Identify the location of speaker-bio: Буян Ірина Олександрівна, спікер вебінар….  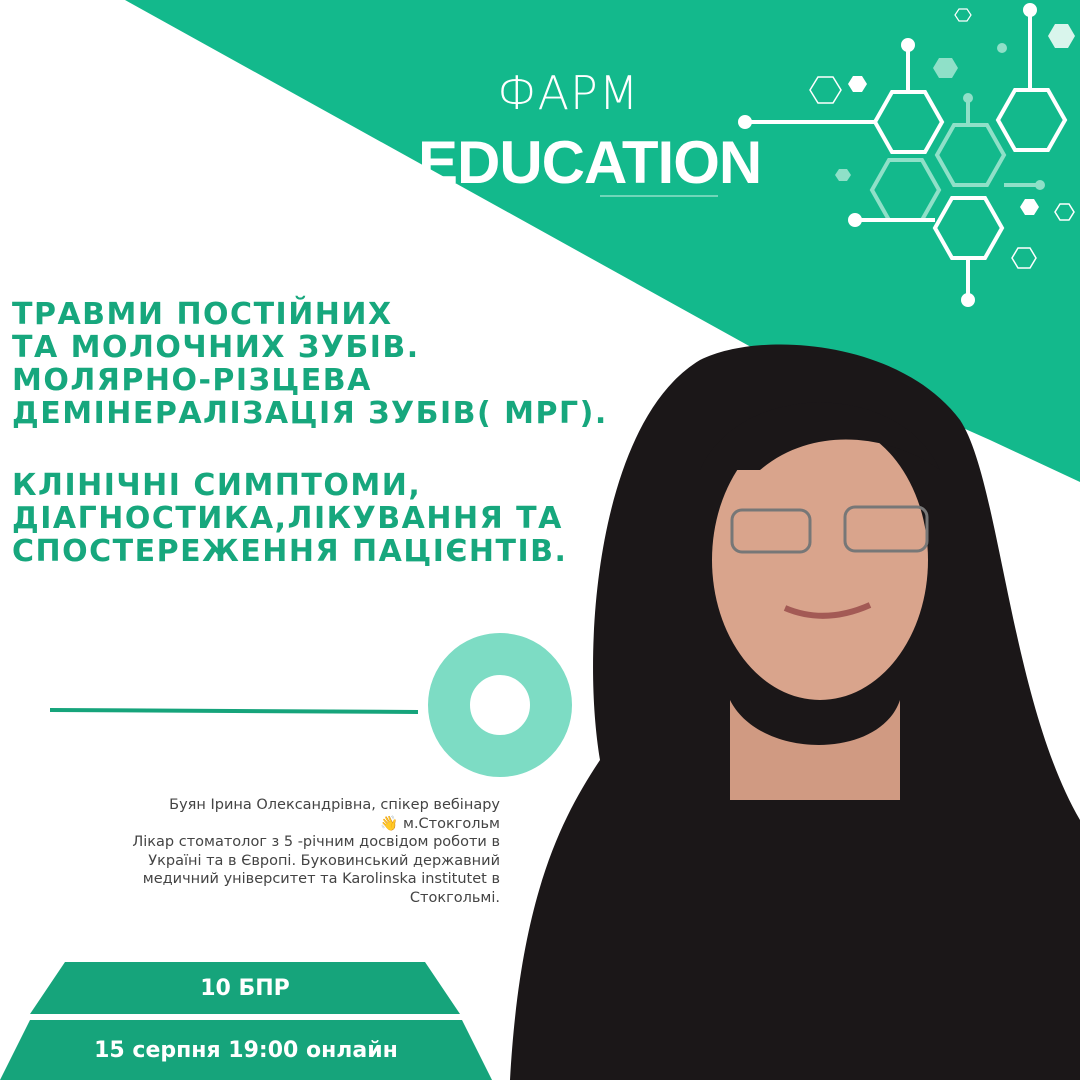
(265, 851).